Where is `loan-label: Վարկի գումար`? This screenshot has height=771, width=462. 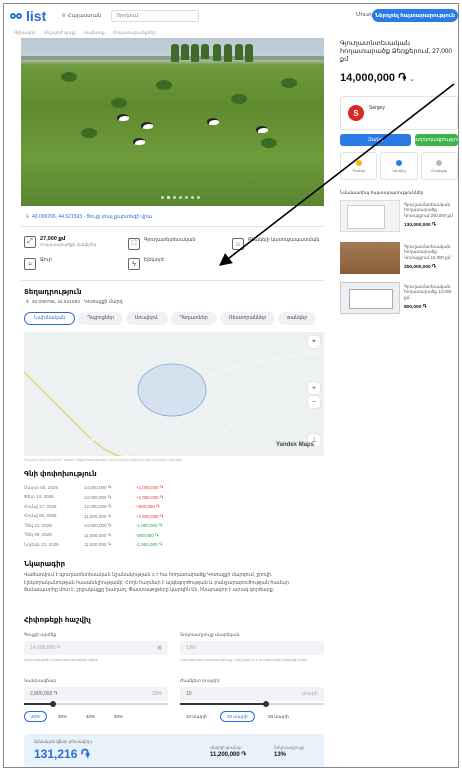 loan-label: Վարկի գումար is located at coordinates (226, 747).